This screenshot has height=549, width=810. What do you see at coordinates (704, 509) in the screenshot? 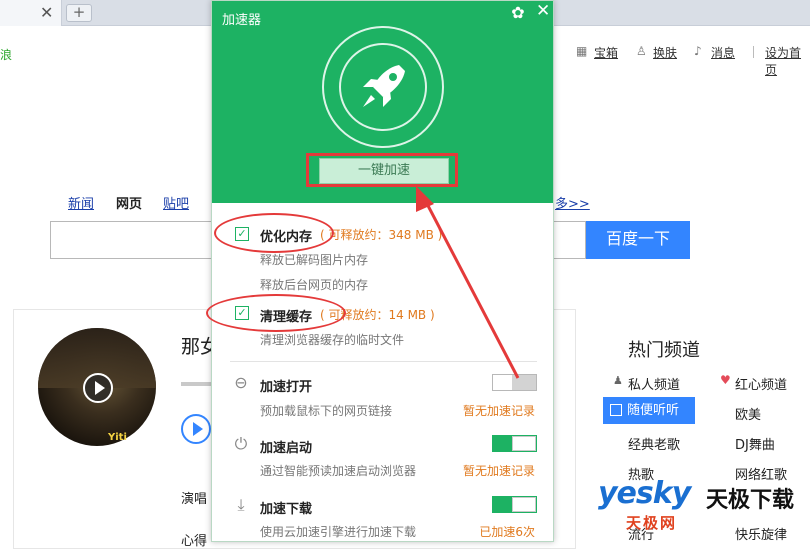
I see `yesky-watermark: yesky 天极下载 天极网` at bounding box center [704, 509].